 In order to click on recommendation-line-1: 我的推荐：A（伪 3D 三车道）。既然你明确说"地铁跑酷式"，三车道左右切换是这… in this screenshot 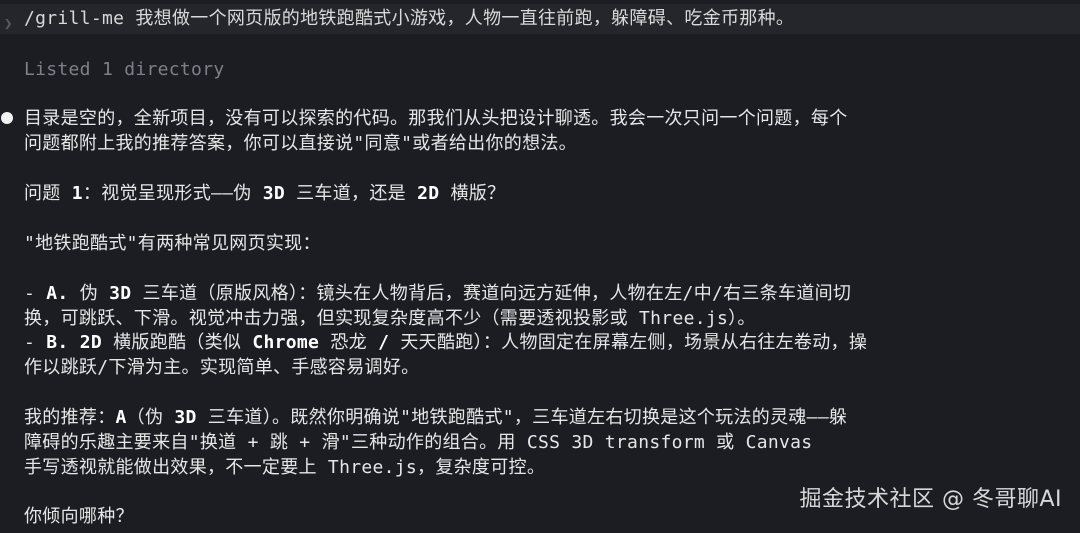, I will do `click(436, 417)`.